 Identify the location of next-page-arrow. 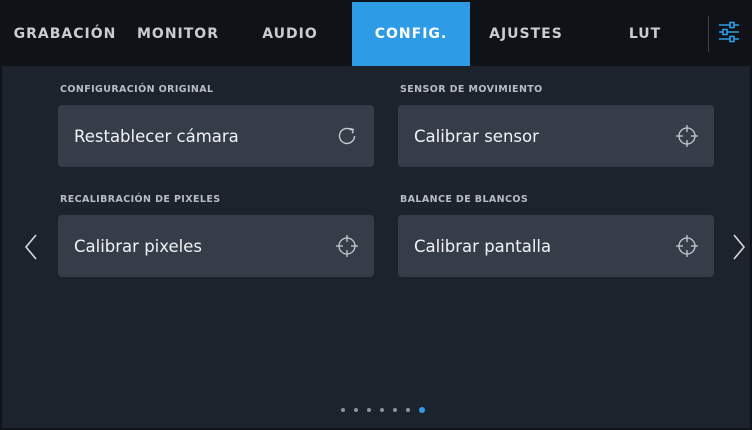
(739, 247).